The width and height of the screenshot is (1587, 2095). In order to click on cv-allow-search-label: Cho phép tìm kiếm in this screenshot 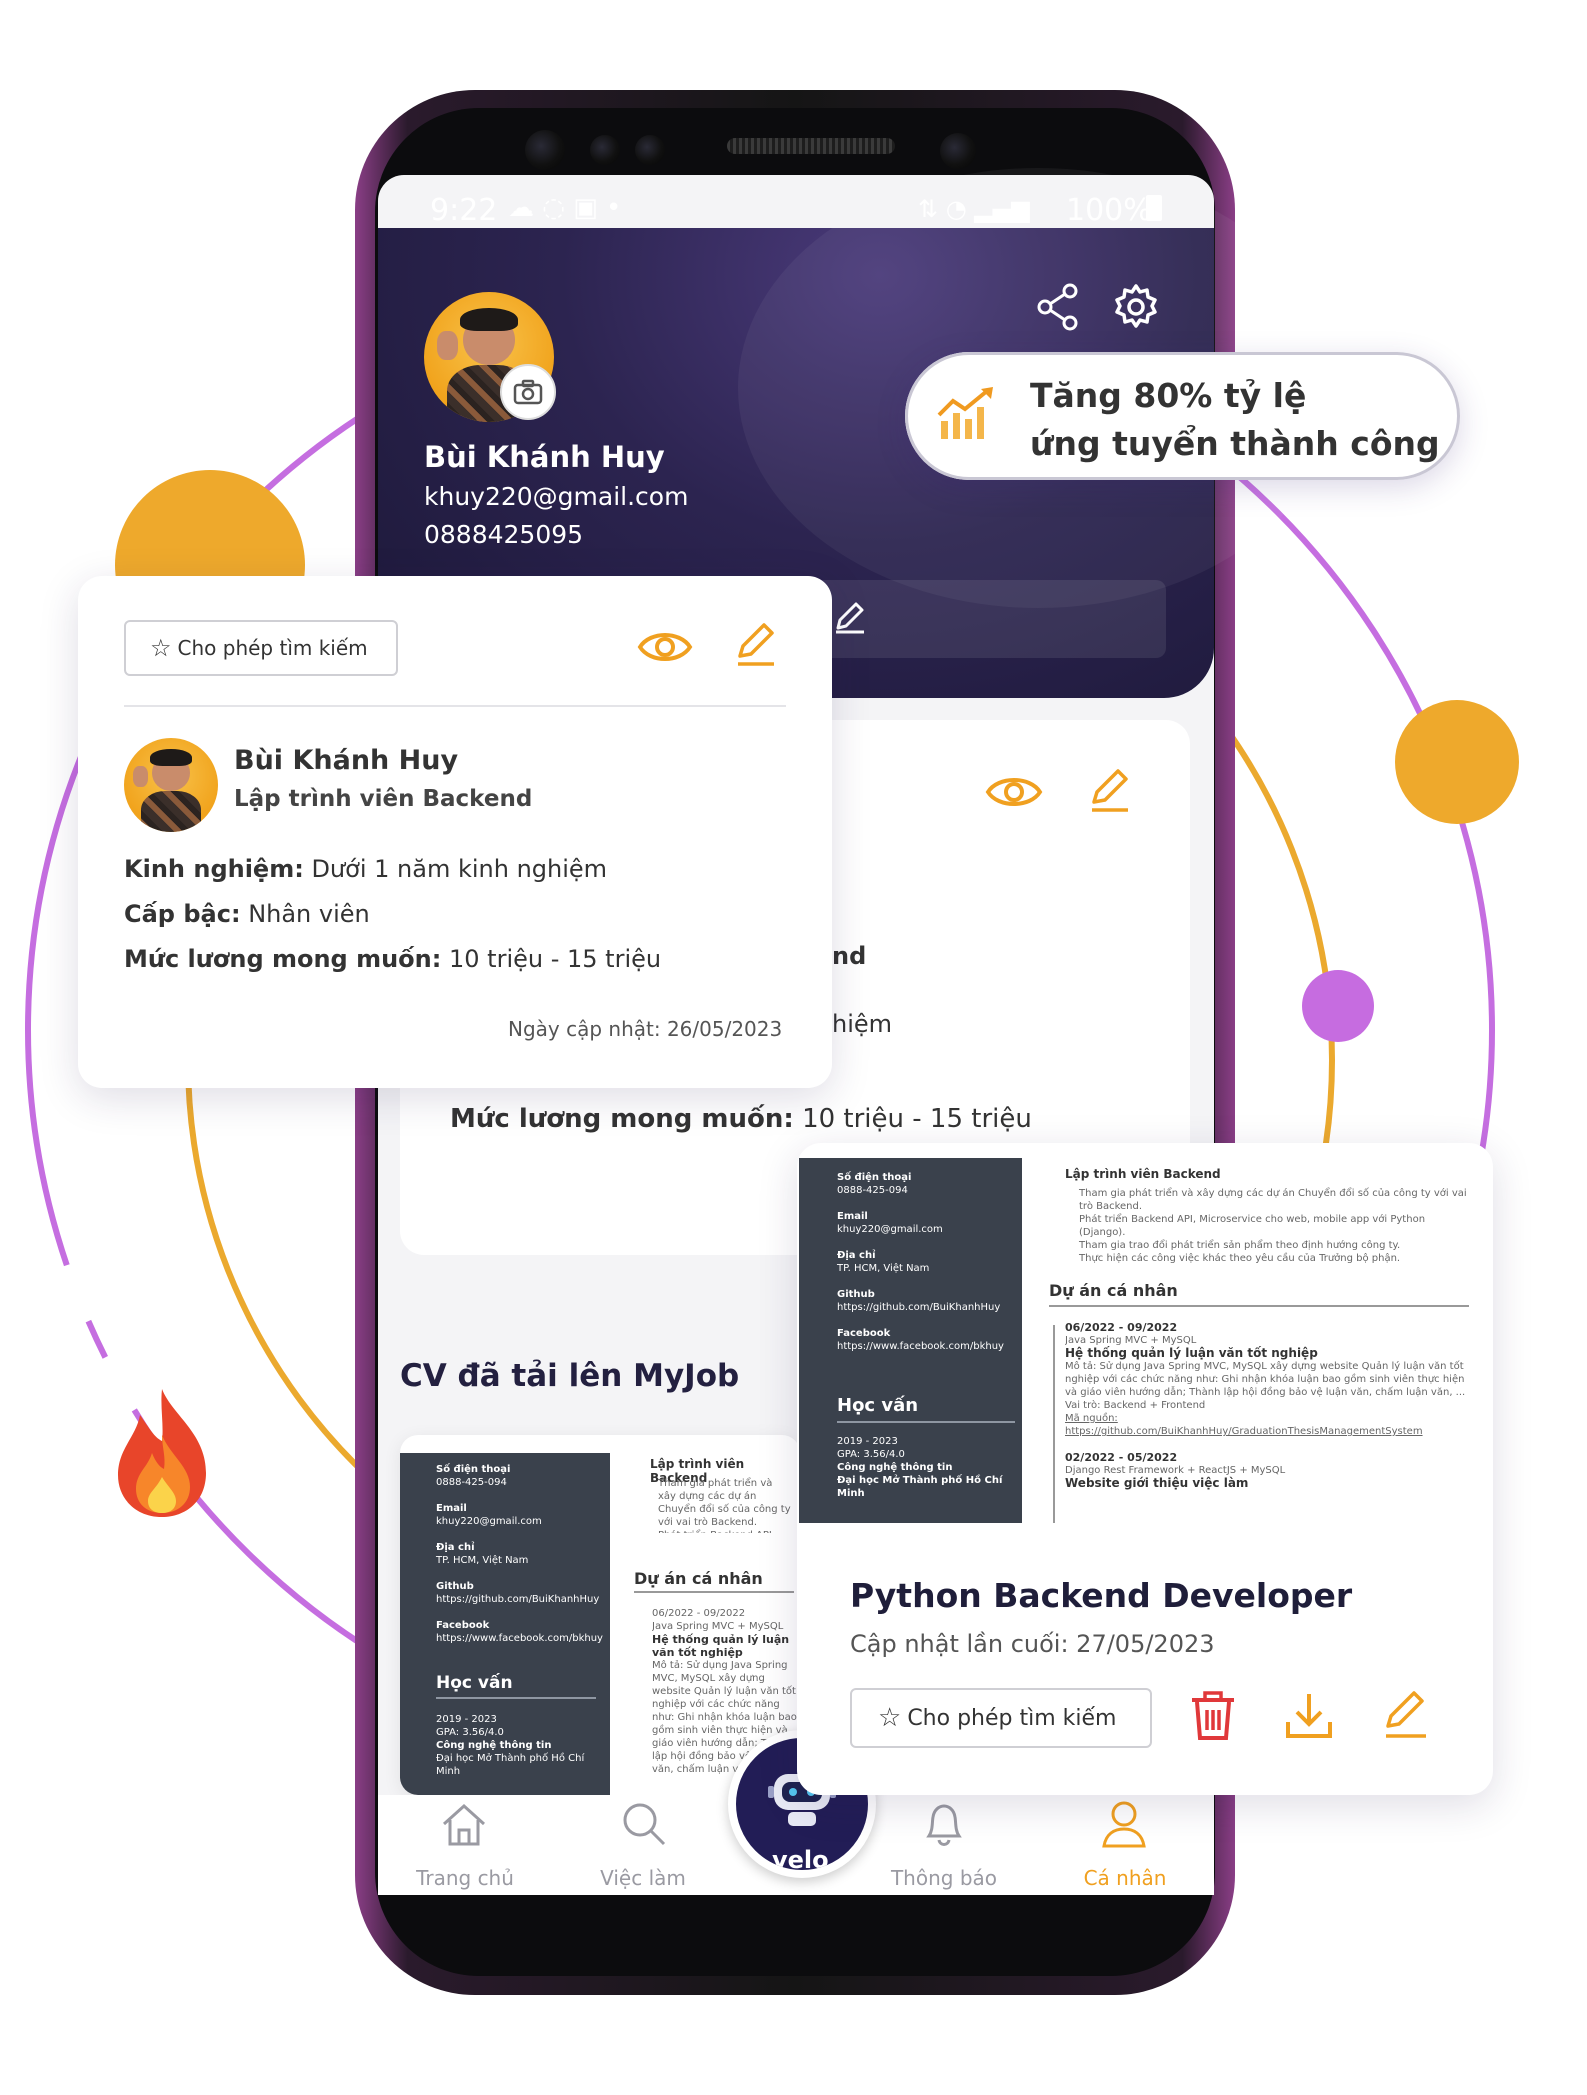, I will do `click(1012, 1718)`.